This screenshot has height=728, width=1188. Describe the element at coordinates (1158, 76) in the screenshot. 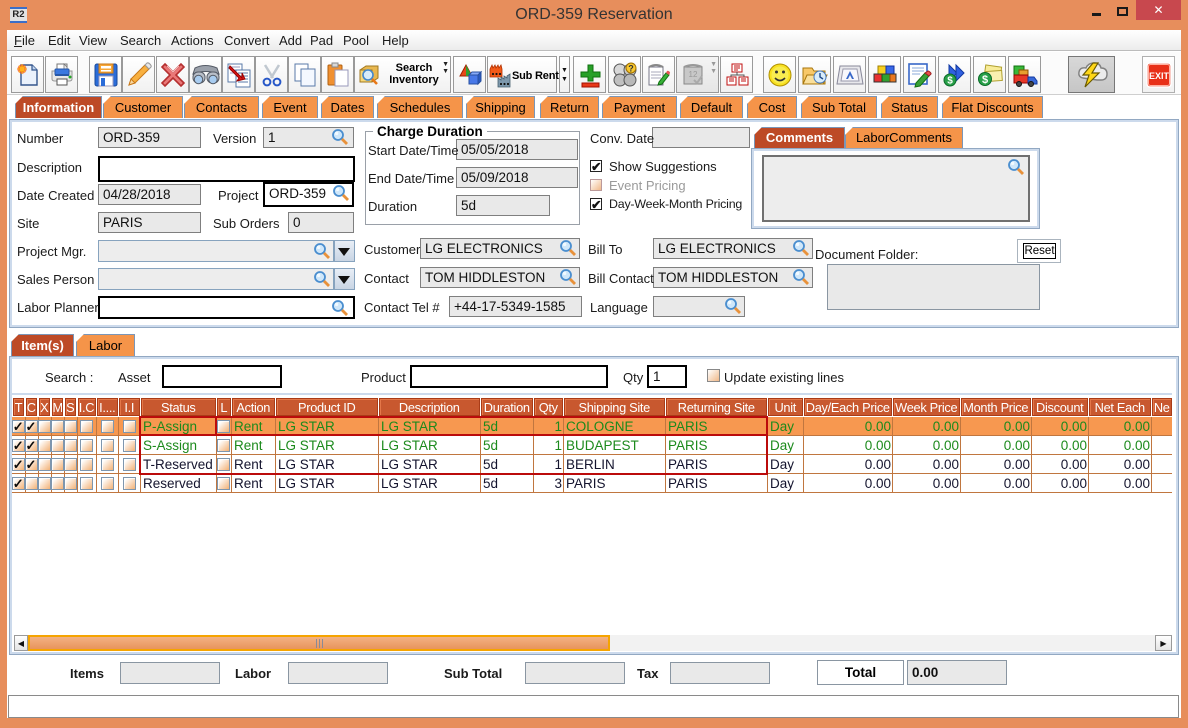

I see `svg-text: EXIT` at that location.